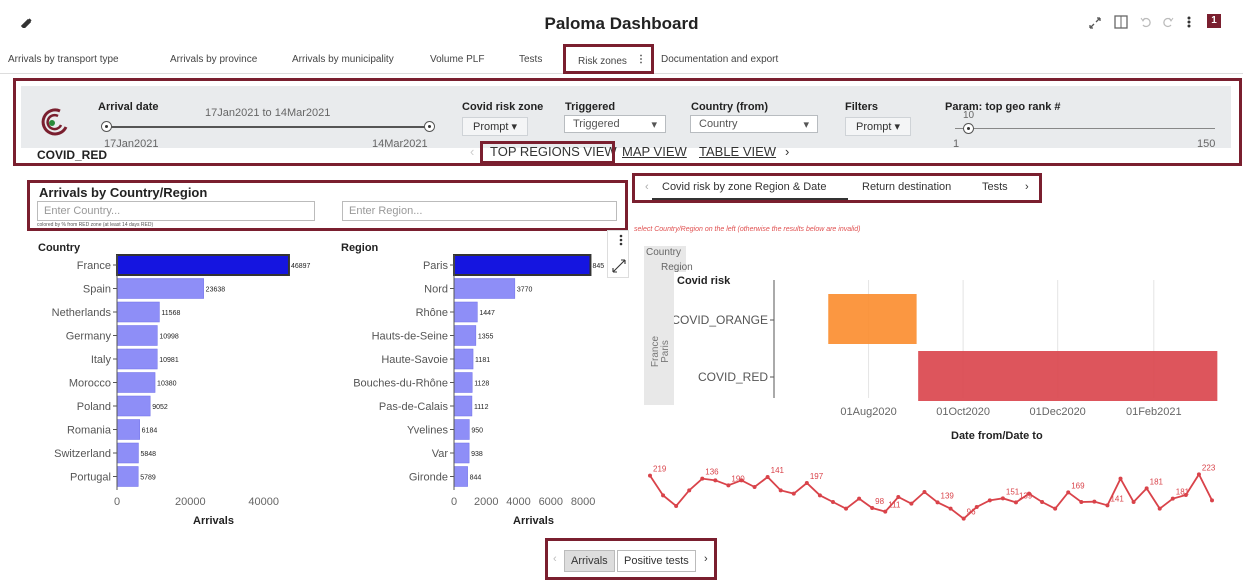 Image resolution: width=1243 pixels, height=583 pixels. What do you see at coordinates (343, 59) in the screenshot?
I see `tab-municipality: Arrivals by municipality` at bounding box center [343, 59].